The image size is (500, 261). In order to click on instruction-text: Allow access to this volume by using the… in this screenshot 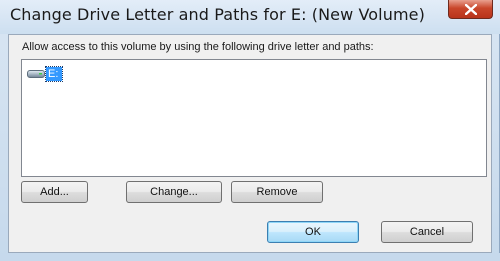, I will do `click(198, 47)`.